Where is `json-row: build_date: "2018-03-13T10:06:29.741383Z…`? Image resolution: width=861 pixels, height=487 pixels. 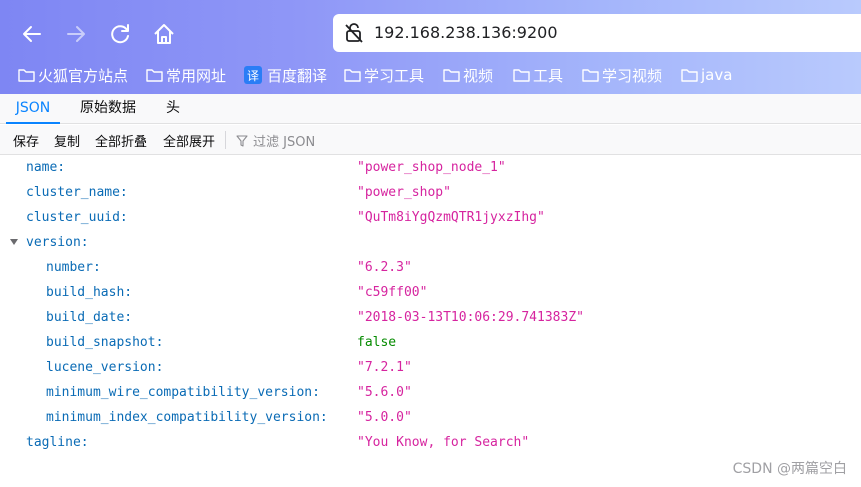
json-row: build_date: "2018-03-13T10:06:29.741383Z… is located at coordinates (430, 317).